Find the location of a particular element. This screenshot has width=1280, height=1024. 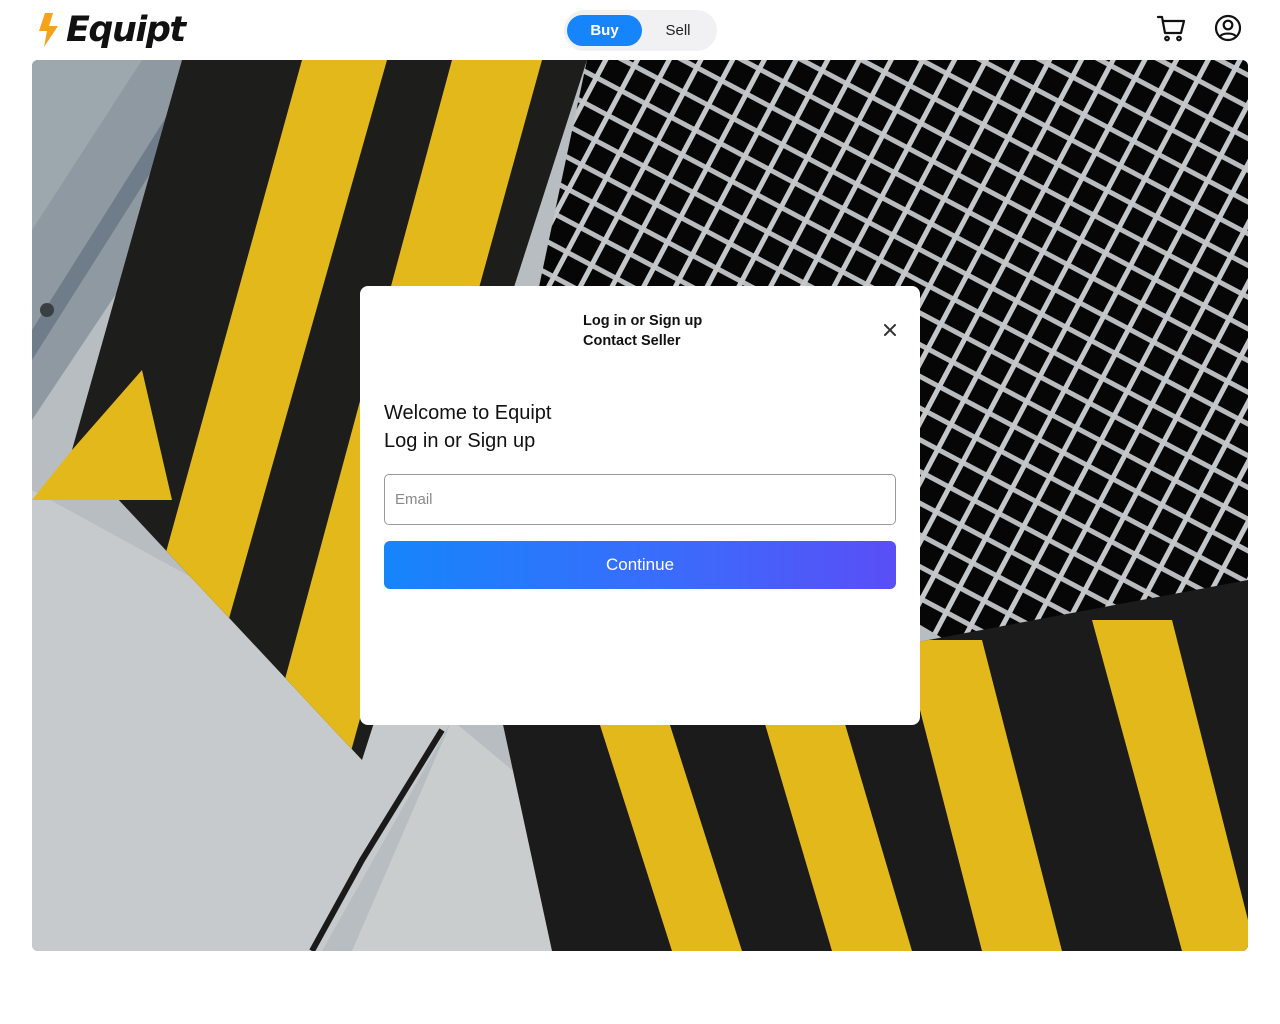

brand-name: Equipt is located at coordinates (126, 30).